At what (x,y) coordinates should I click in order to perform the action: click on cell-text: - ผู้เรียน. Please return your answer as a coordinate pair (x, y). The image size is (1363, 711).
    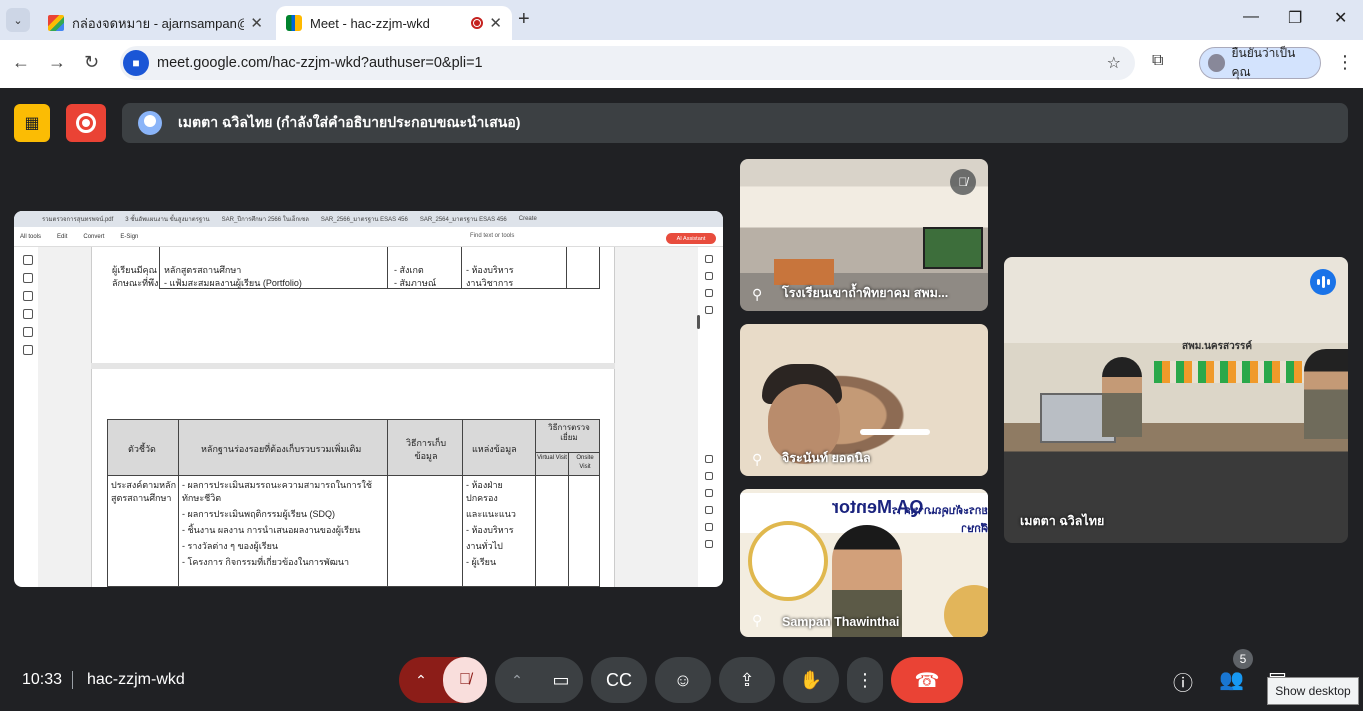
    Looking at the image, I should click on (481, 562).